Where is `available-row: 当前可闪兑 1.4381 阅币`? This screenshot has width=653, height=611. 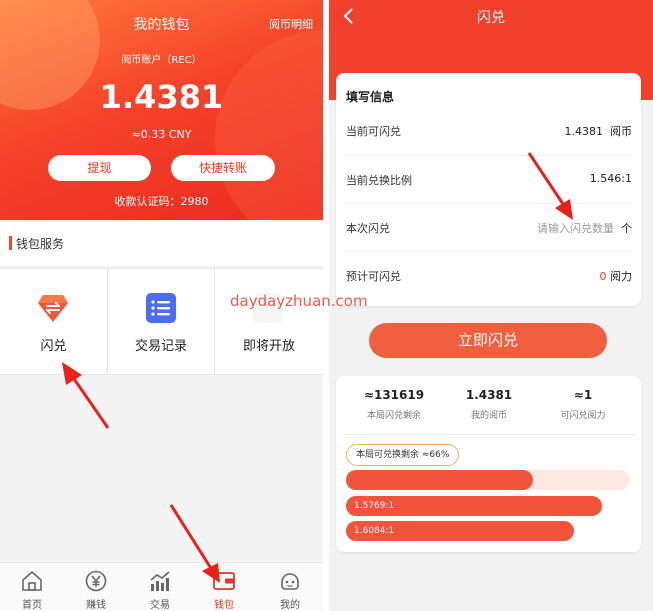 available-row: 当前可闪兑 1.4381 阅币 is located at coordinates (489, 131).